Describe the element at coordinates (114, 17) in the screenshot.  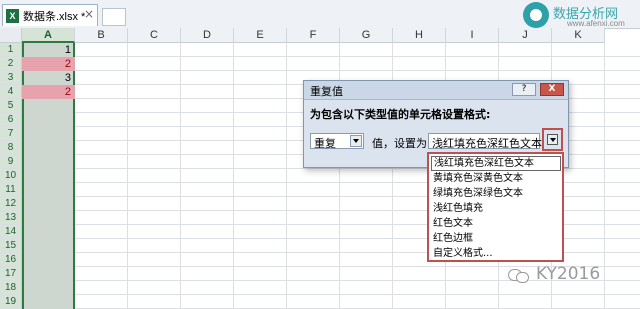
I see `new-tab-button` at that location.